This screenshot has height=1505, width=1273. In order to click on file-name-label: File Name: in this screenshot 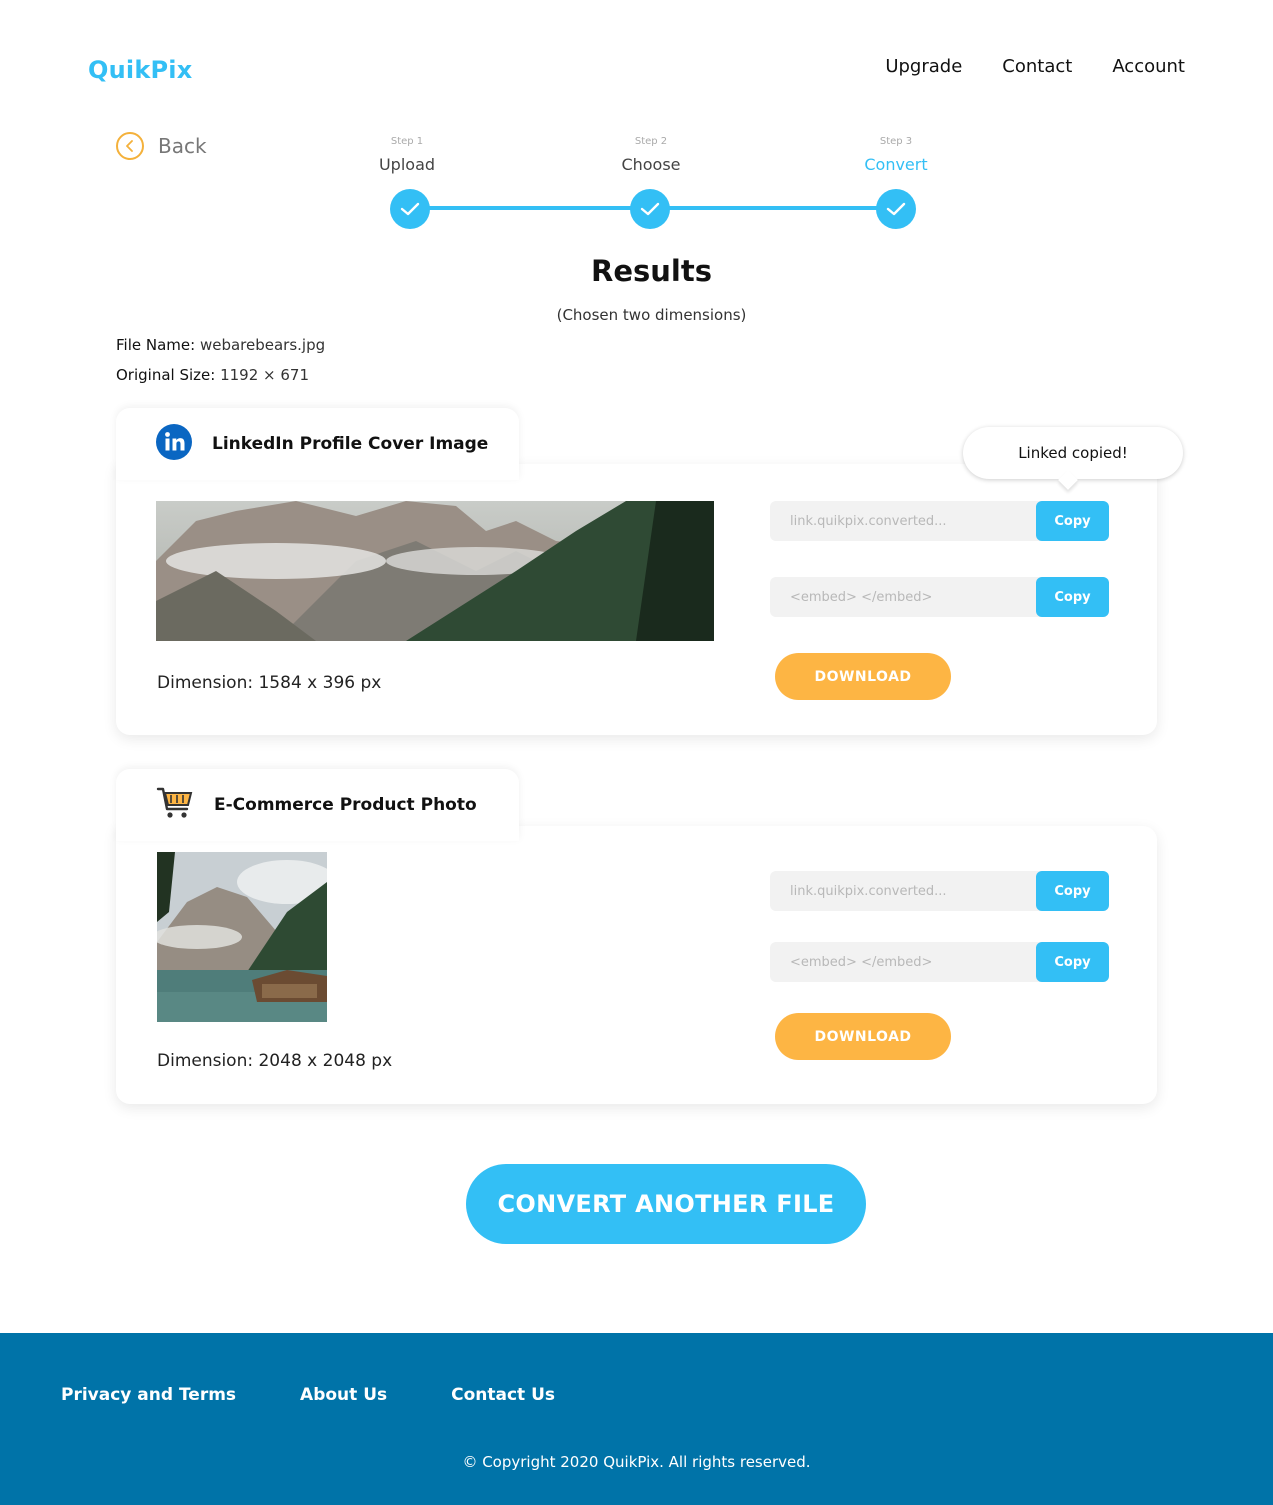, I will do `click(156, 345)`.